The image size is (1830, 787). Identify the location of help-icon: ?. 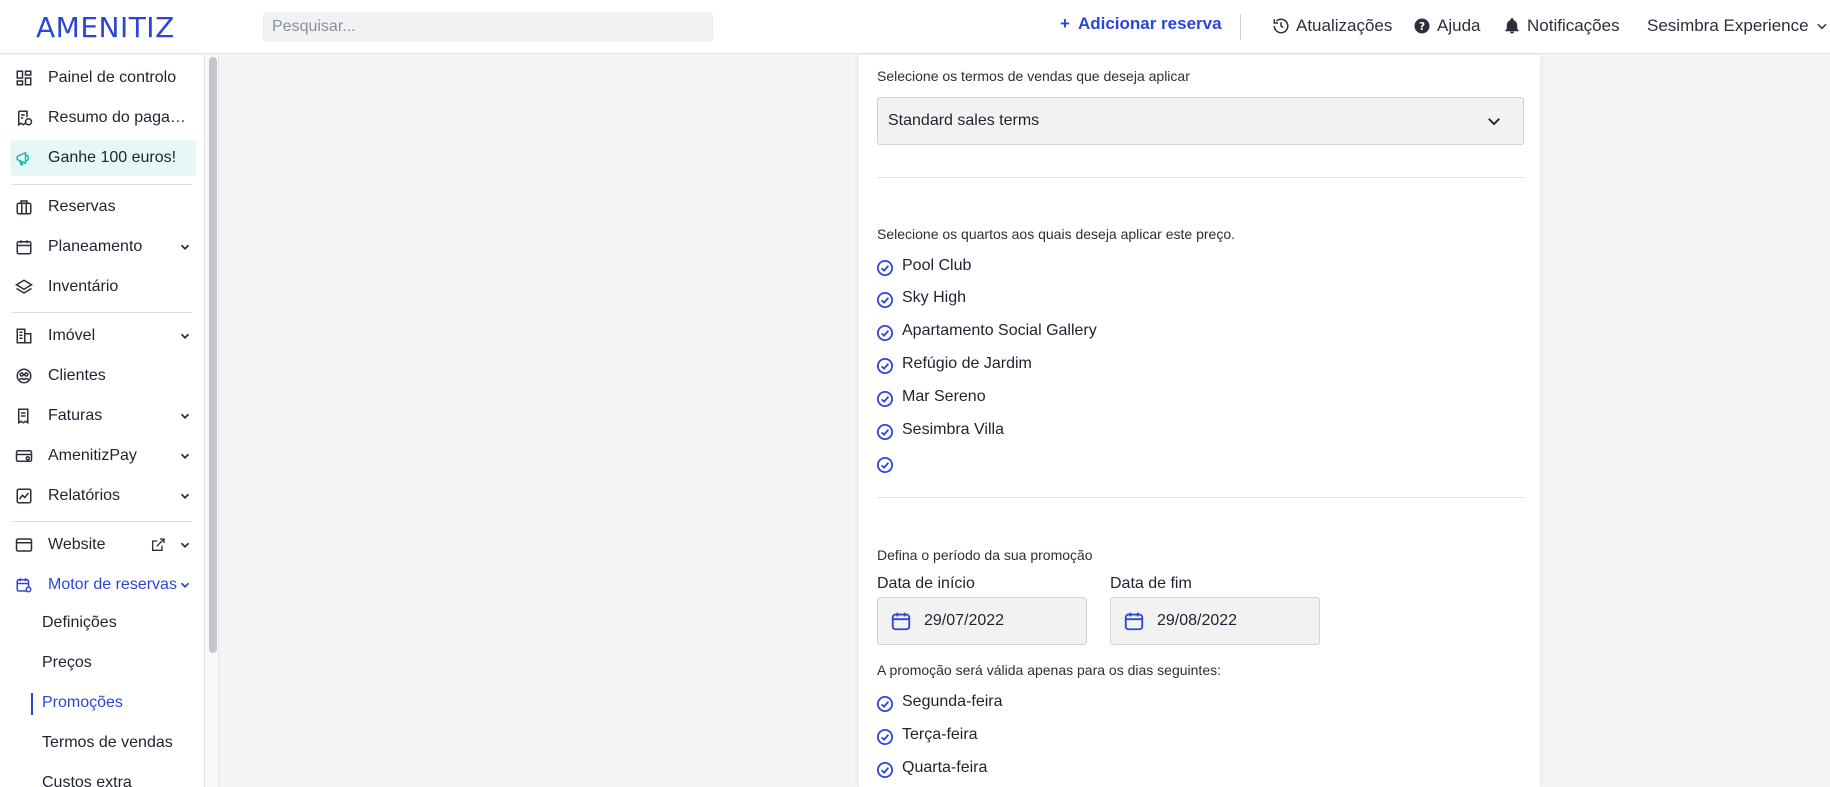
(1422, 26).